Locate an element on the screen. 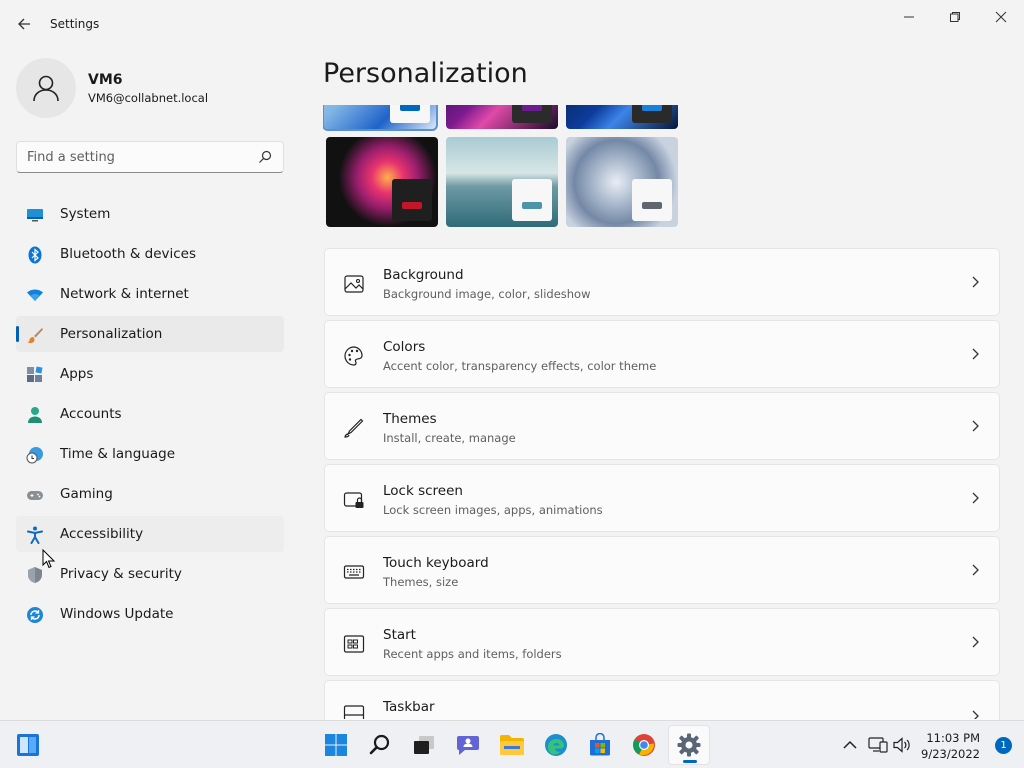 The width and height of the screenshot is (1024, 768). user-profile: VM6 VM6@collabnet.local is located at coordinates (151, 88).